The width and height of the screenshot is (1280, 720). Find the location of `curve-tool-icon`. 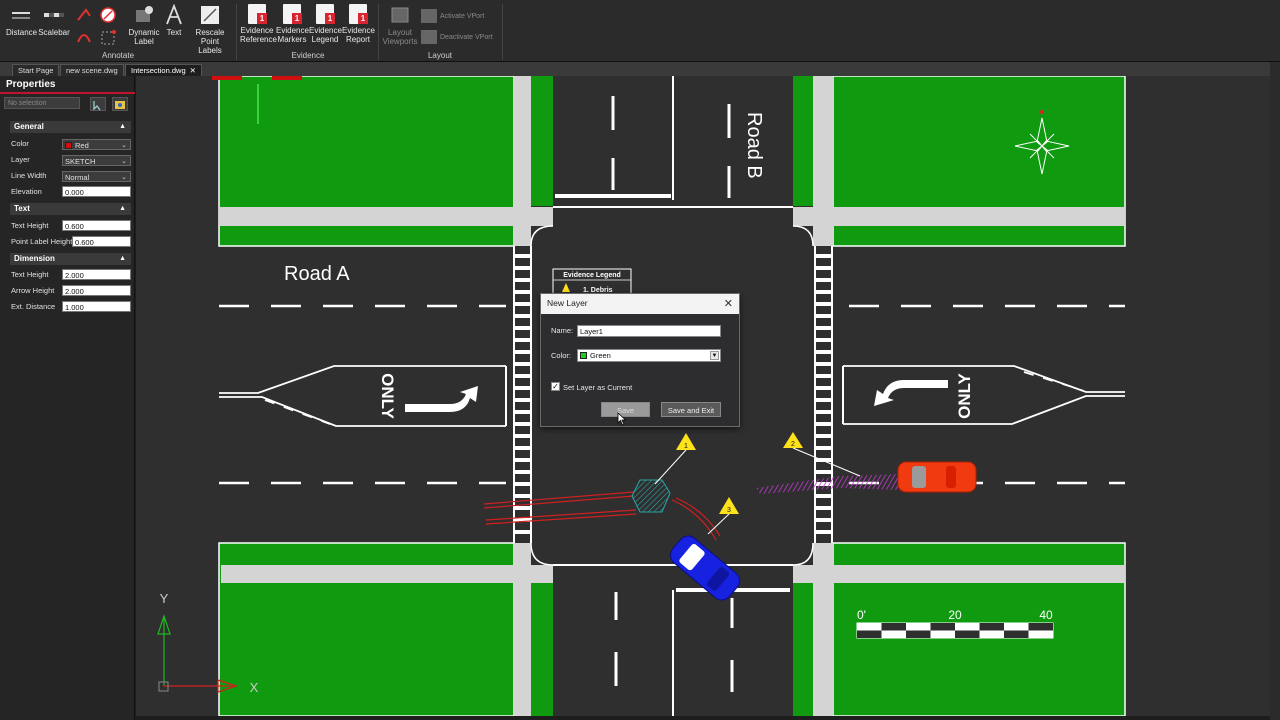

curve-tool-icon is located at coordinates (84, 38).